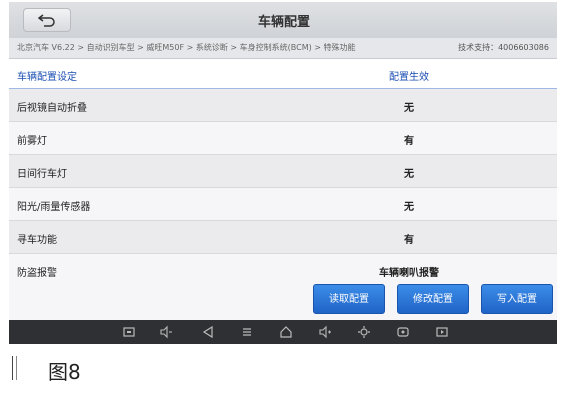 This screenshot has width=562, height=403. I want to click on back-button, so click(47, 20).